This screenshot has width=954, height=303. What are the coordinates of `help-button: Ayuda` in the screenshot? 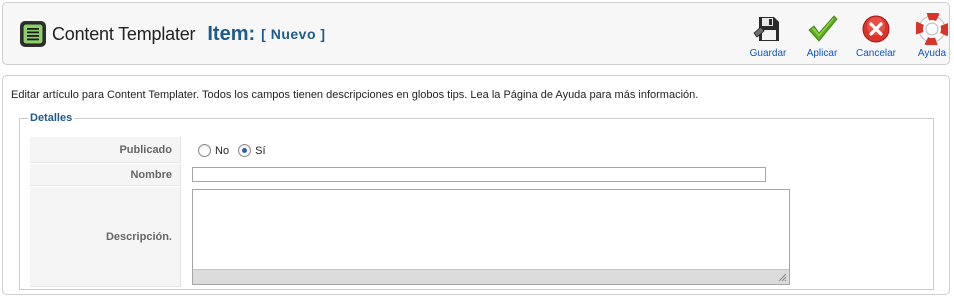 It's located at (930, 36).